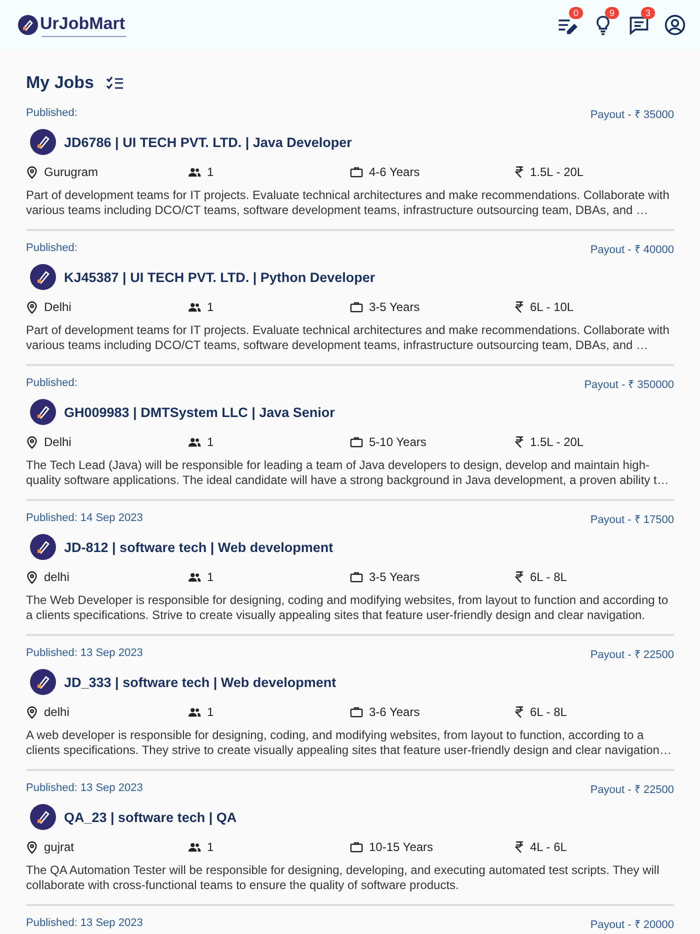 Image resolution: width=700 pixels, height=934 pixels. I want to click on notification-badge: 3, so click(648, 13).